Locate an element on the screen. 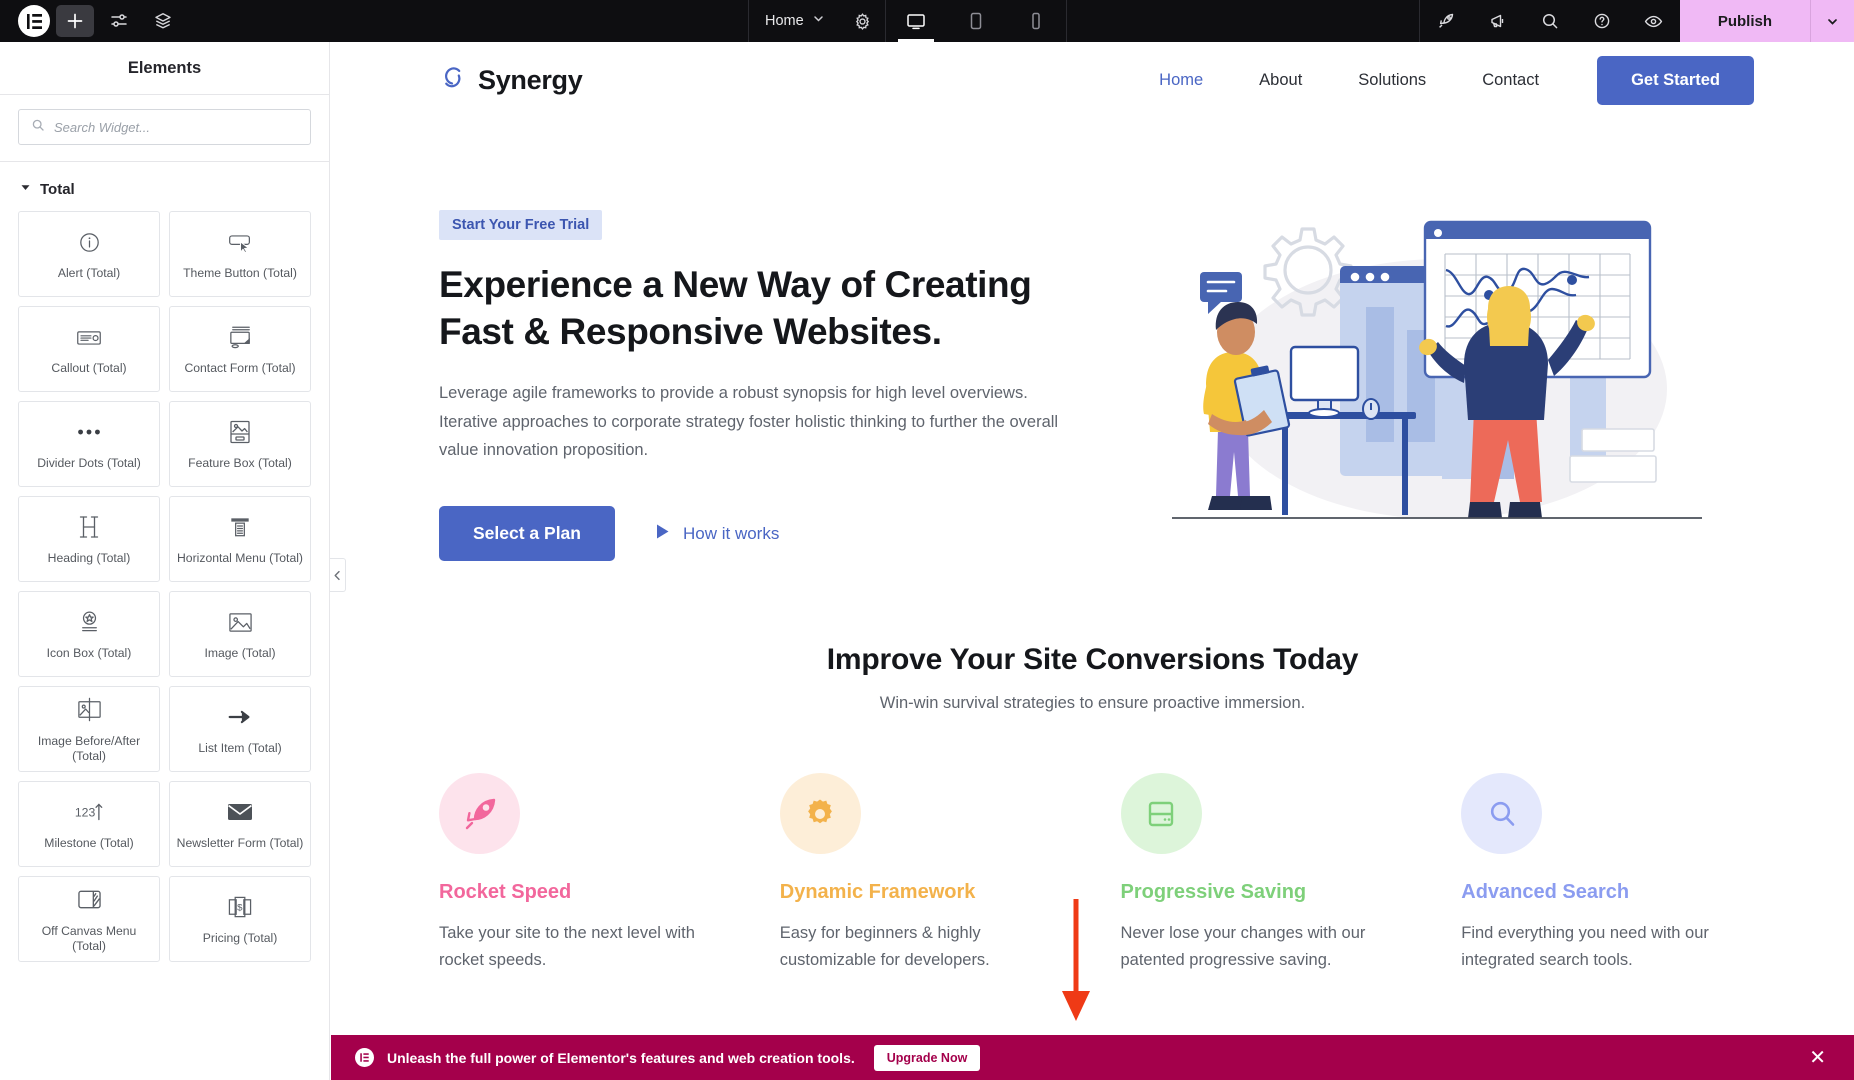 This screenshot has width=1854, height=1080. widget-off-canvas-menu-total: Off Canvas Menu (Total) is located at coordinates (89, 919).